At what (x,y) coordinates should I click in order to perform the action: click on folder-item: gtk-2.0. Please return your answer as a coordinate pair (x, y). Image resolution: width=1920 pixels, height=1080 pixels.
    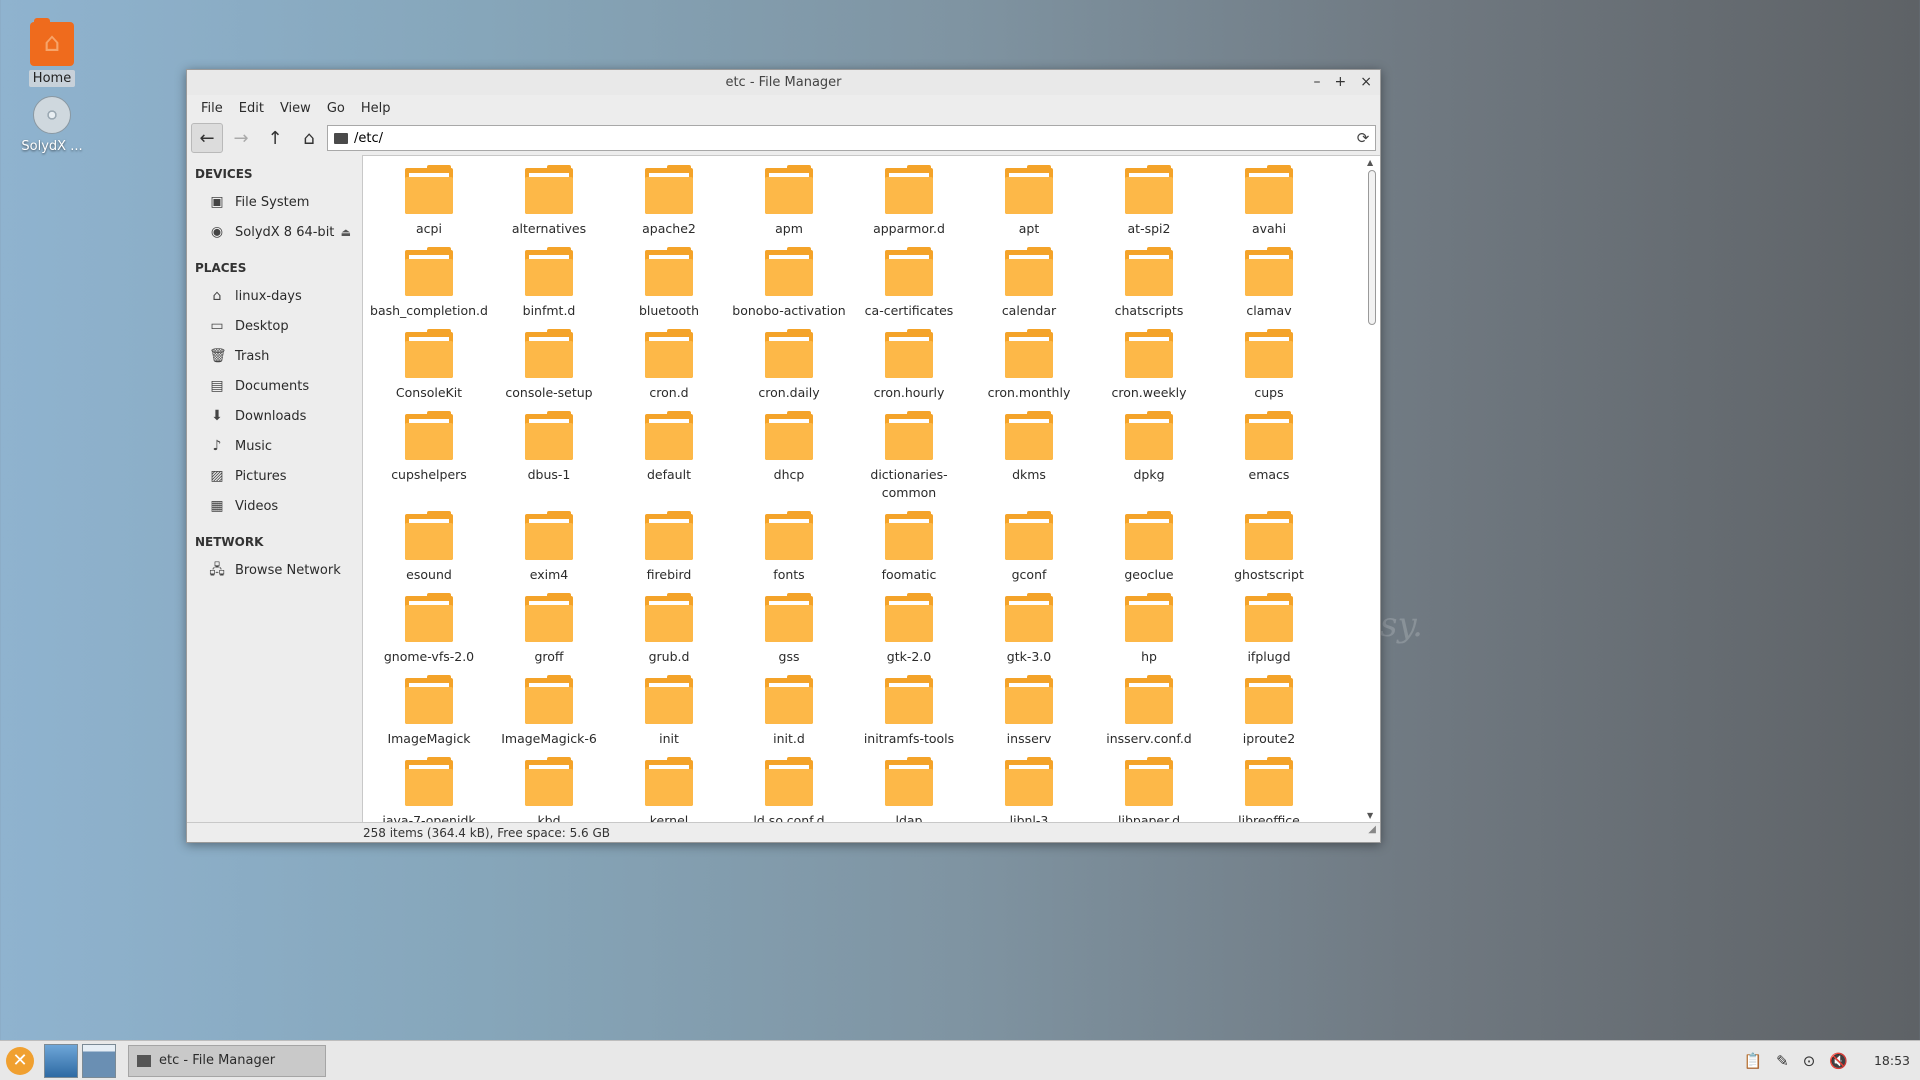
    Looking at the image, I should click on (909, 629).